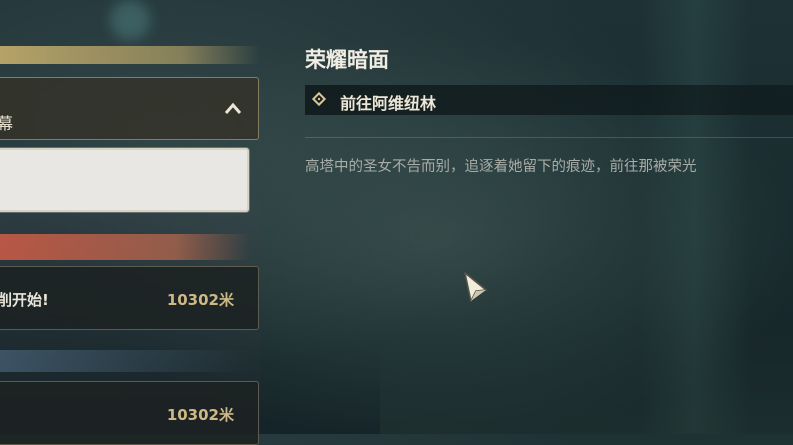 The height and width of the screenshot is (445, 793). What do you see at coordinates (7, 123) in the screenshot?
I see `chapter-title: 幕` at bounding box center [7, 123].